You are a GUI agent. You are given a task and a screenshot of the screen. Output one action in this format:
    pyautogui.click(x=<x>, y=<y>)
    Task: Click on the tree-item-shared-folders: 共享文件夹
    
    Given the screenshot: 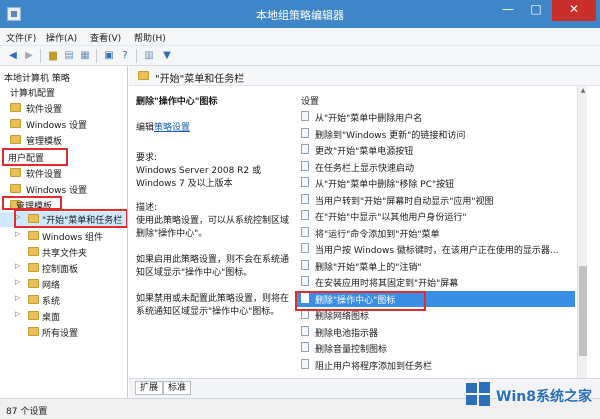 What is the action you would take?
    pyautogui.click(x=63, y=252)
    